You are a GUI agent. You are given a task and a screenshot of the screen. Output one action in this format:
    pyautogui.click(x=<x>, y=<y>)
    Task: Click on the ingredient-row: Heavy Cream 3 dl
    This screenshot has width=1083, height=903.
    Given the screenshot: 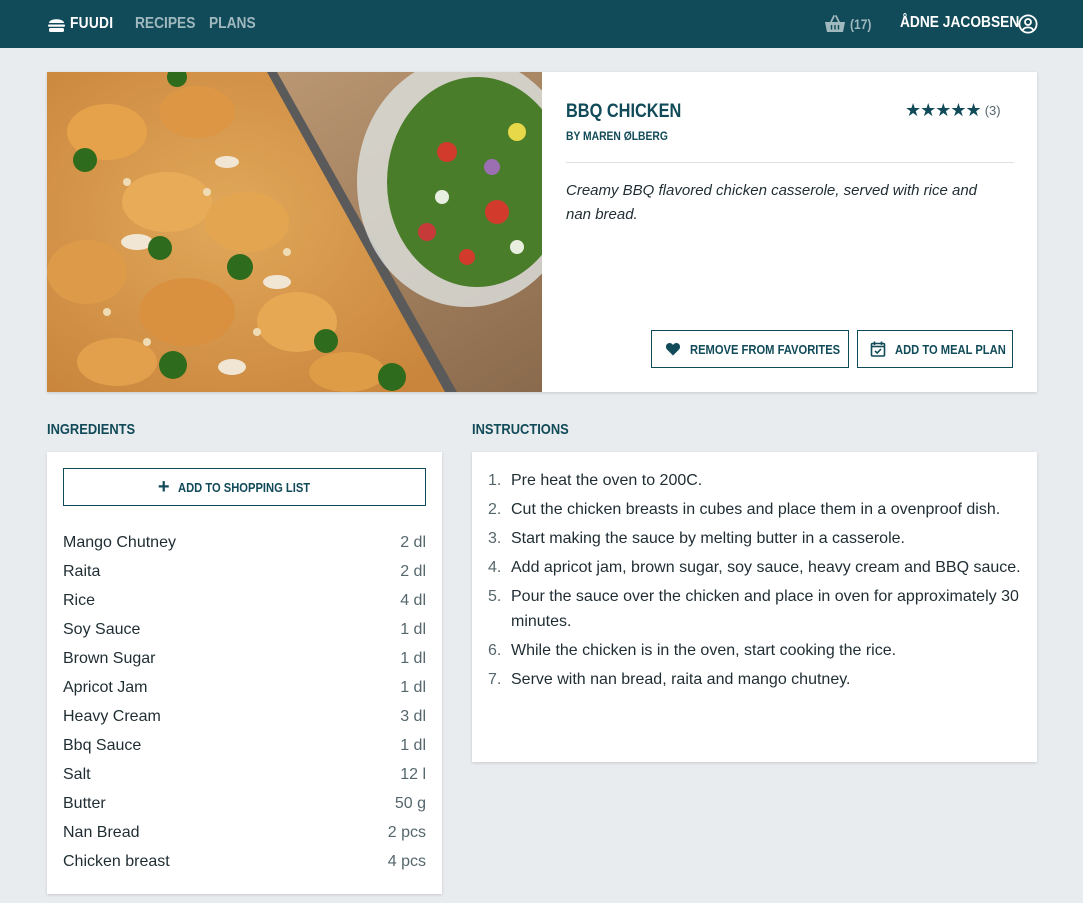 What is the action you would take?
    pyautogui.click(x=244, y=716)
    